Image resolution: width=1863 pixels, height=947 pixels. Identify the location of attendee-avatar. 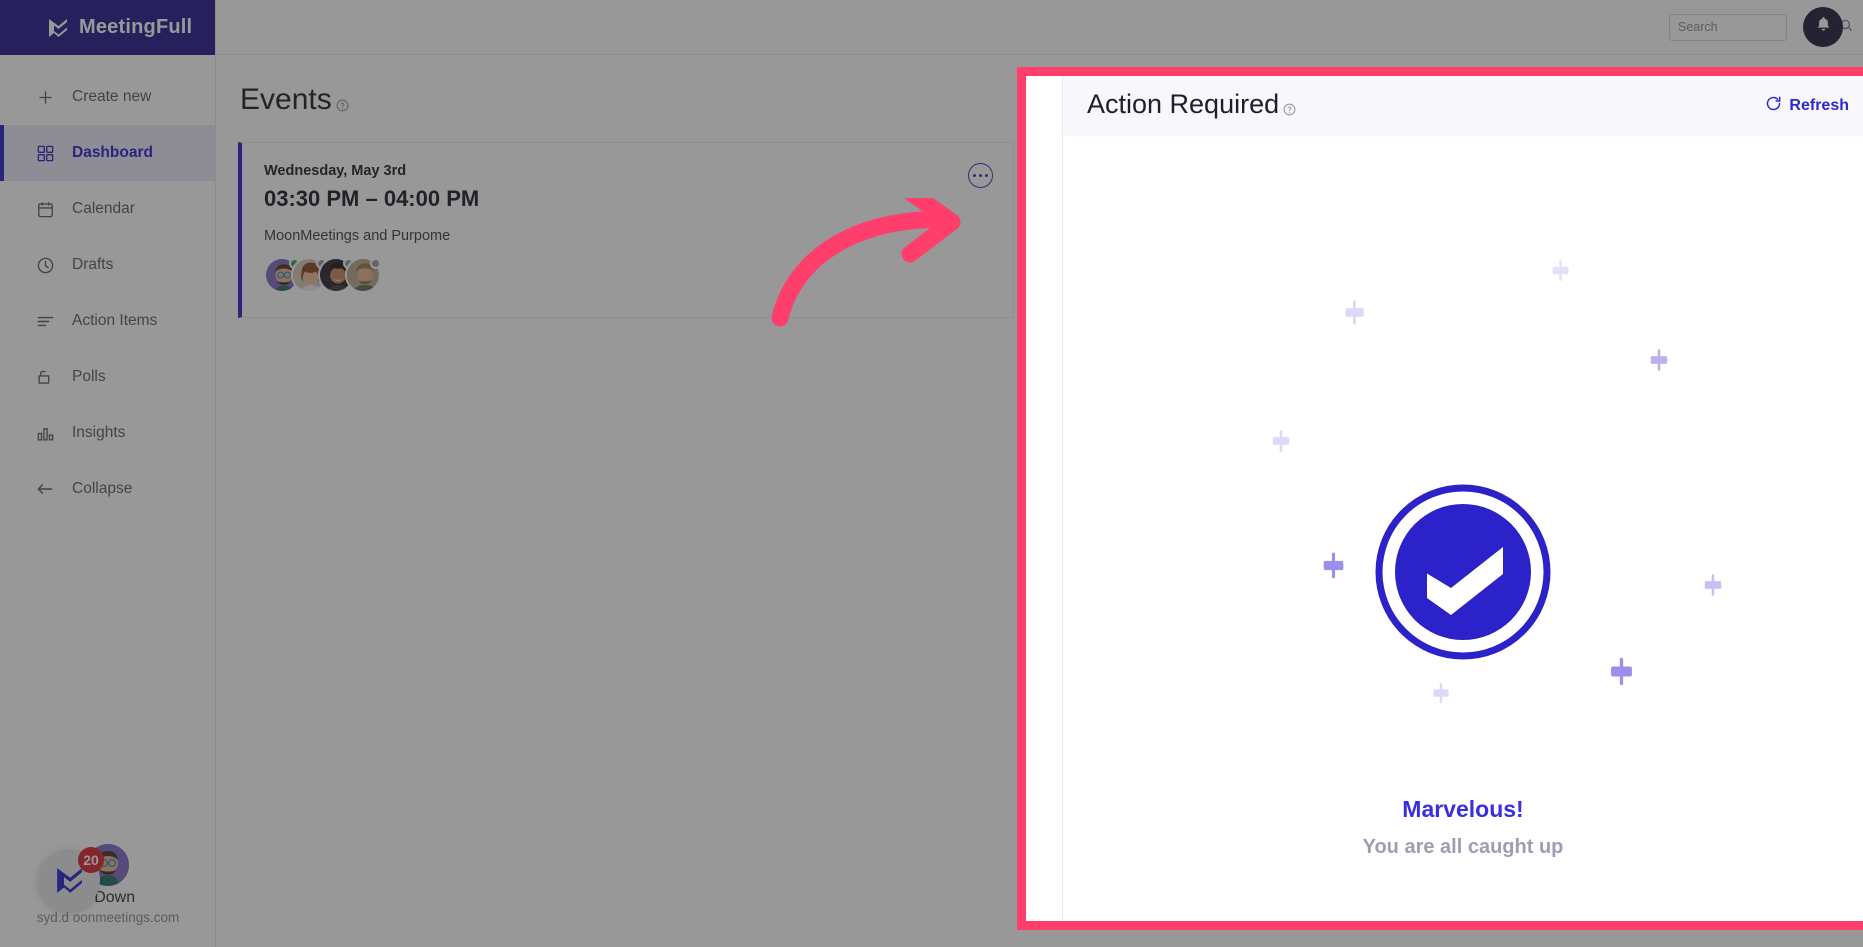
(363, 275).